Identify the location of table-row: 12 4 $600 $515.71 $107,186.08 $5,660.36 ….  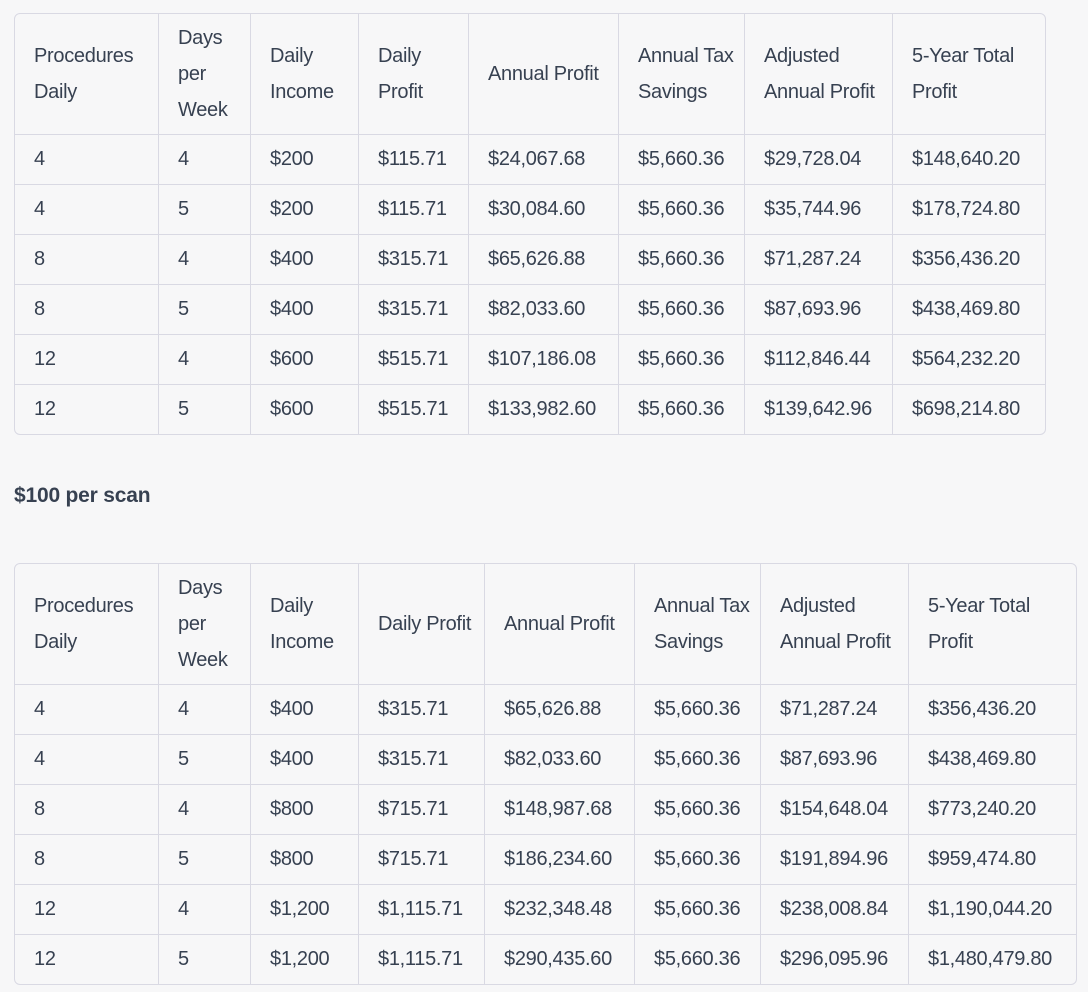
(530, 360).